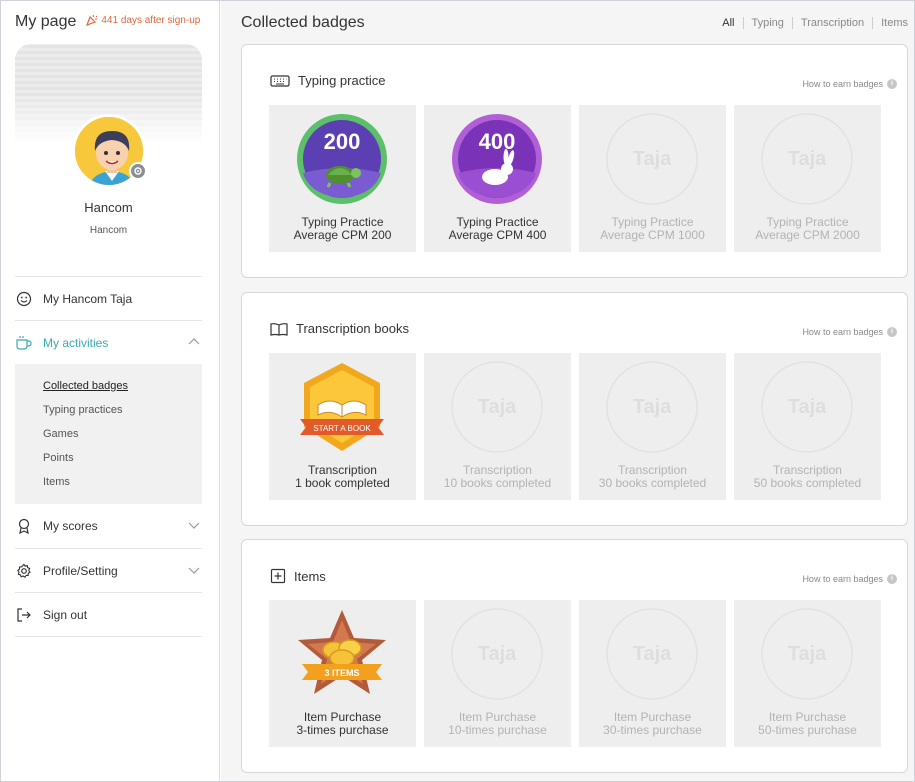 The height and width of the screenshot is (782, 915). I want to click on badge-label: Typing Practice Average CPM 1000, so click(652, 229).